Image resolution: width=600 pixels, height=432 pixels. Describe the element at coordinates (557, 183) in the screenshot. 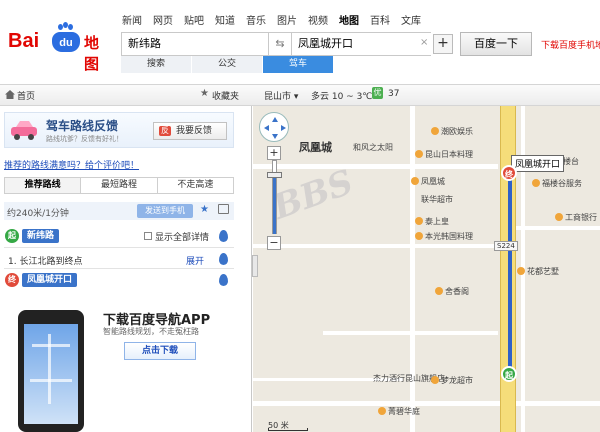

I see `poi: 福楼谷服务` at that location.